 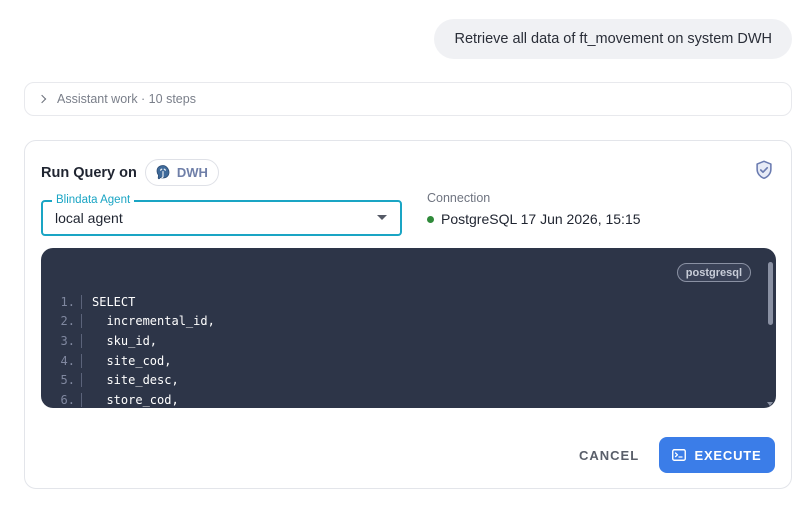 I want to click on execute-button: EXECUTE, so click(x=717, y=455).